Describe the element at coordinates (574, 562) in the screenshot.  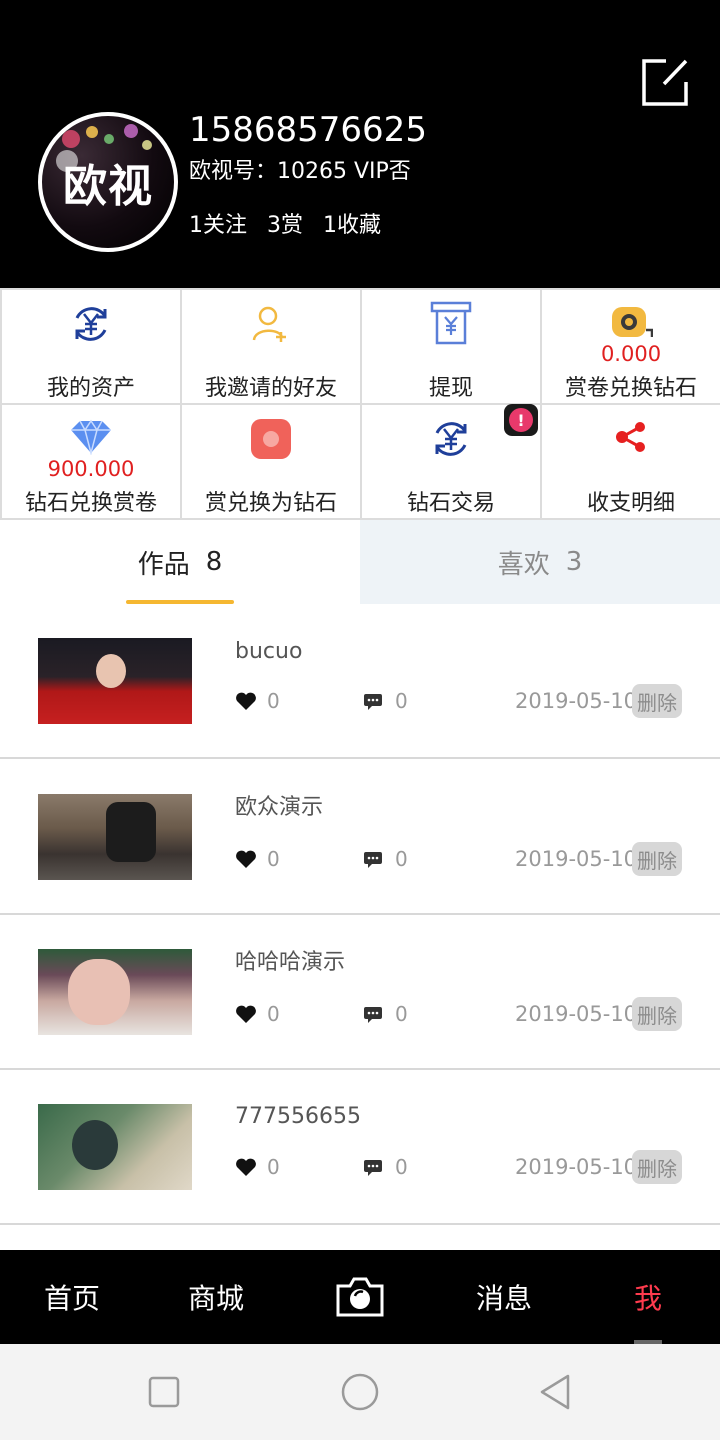
I see `tab-likes-count: 3` at that location.